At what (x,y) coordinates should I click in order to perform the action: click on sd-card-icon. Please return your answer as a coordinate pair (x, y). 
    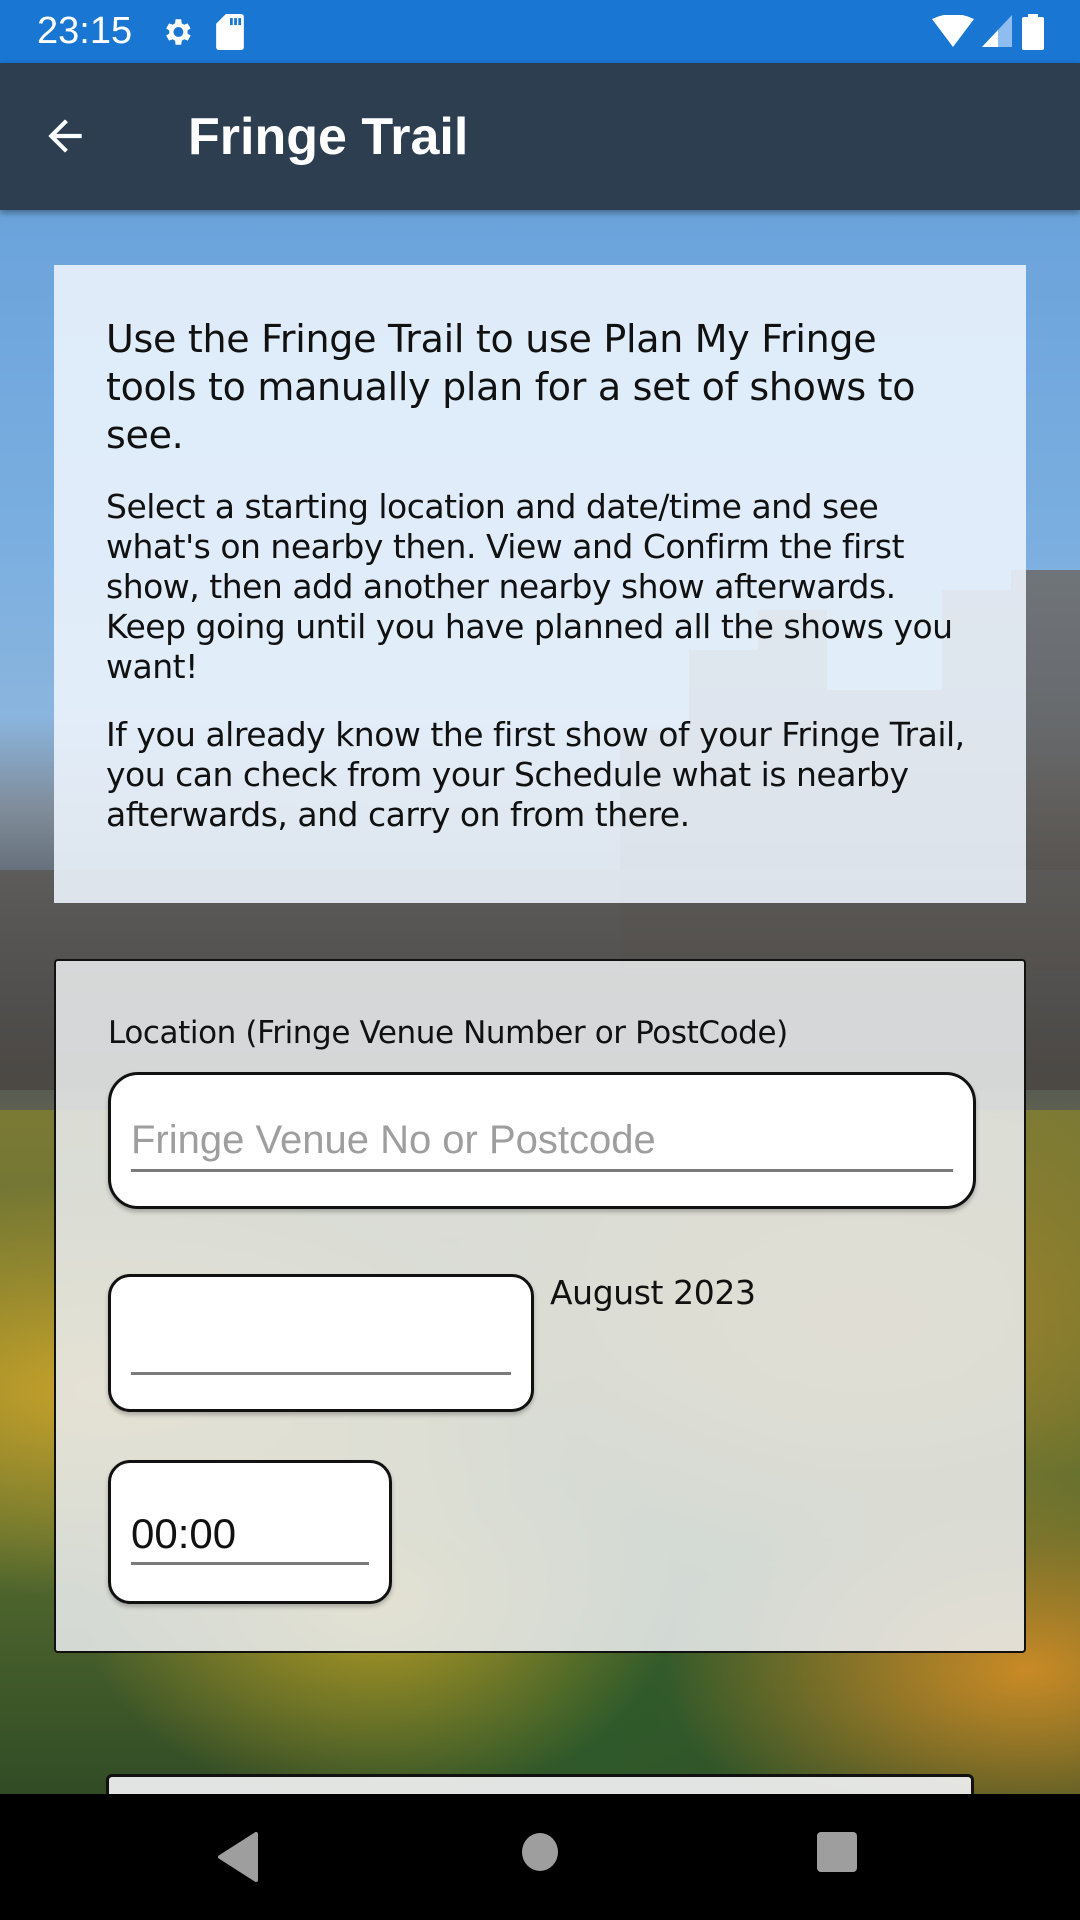
    Looking at the image, I should click on (230, 34).